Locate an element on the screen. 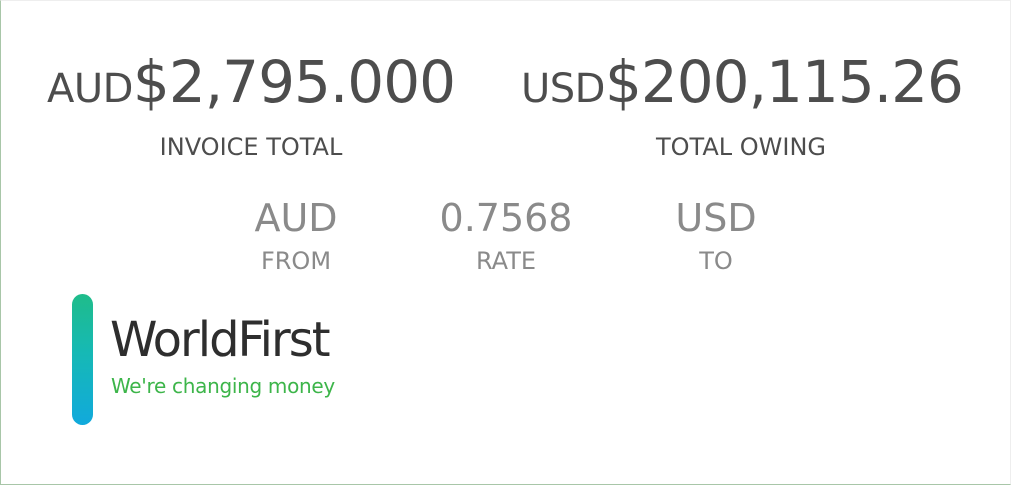  invoice-total-amount-line: AUD$2,795.000 is located at coordinates (251, 82).